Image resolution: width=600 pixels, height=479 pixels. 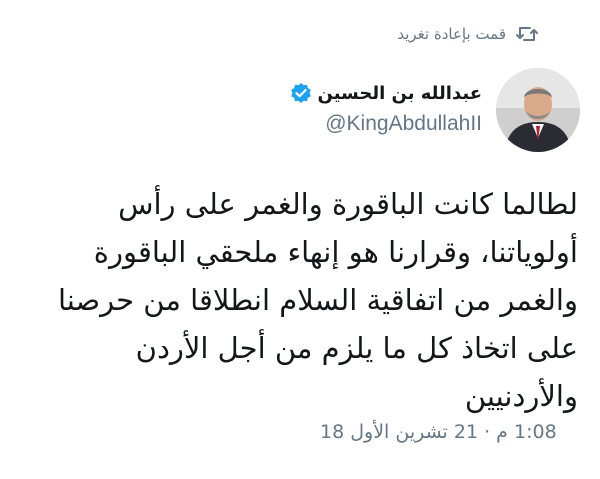 I want to click on tweet-timestamp: 1:08 م · 21 تشرين الأول 18, so click(x=438, y=432).